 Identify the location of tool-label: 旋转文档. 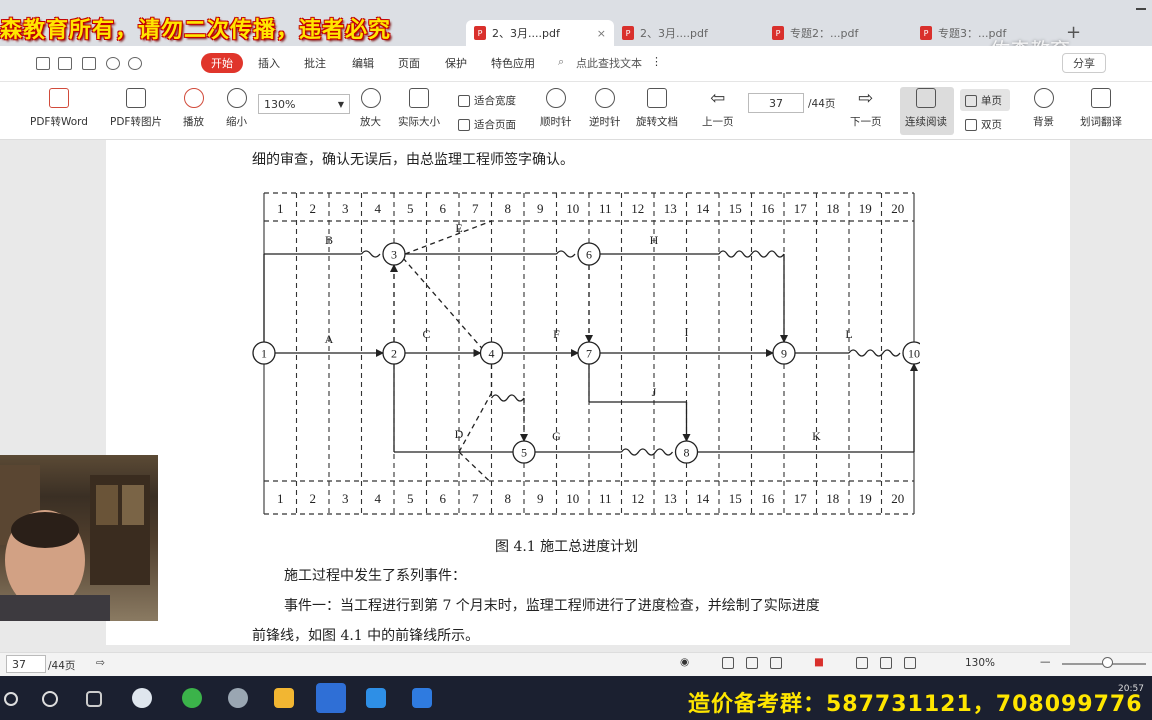
(657, 122).